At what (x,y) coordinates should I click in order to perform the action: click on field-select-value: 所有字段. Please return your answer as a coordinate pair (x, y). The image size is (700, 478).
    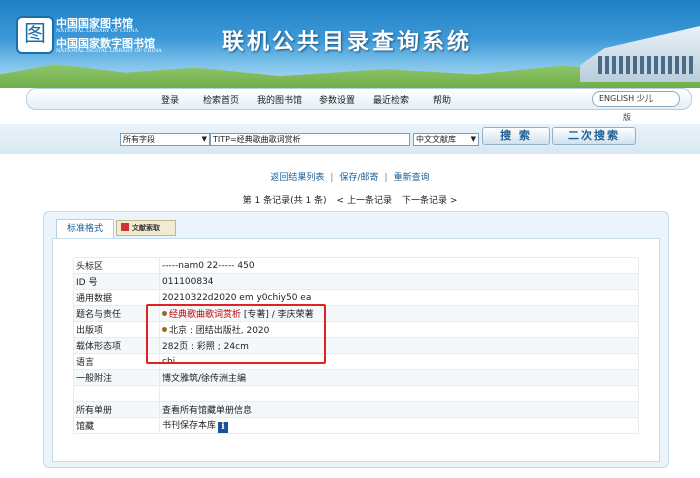
    Looking at the image, I should click on (139, 139).